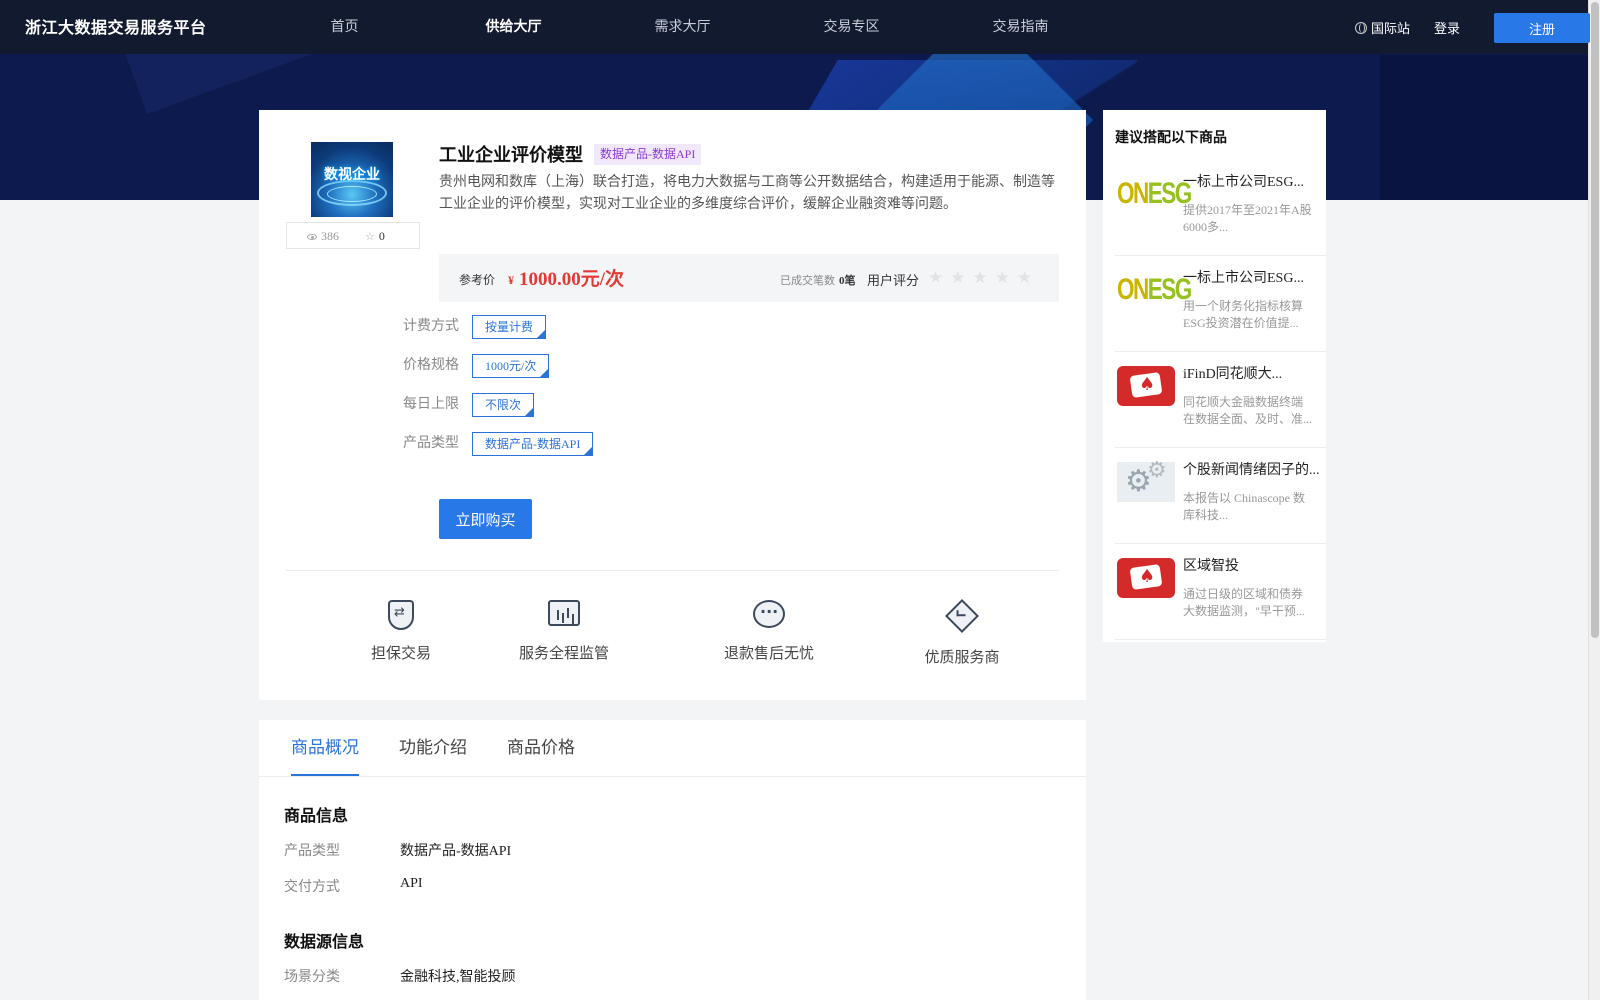  Describe the element at coordinates (431, 443) in the screenshot. I see `product-type-label: 产品类型` at that location.